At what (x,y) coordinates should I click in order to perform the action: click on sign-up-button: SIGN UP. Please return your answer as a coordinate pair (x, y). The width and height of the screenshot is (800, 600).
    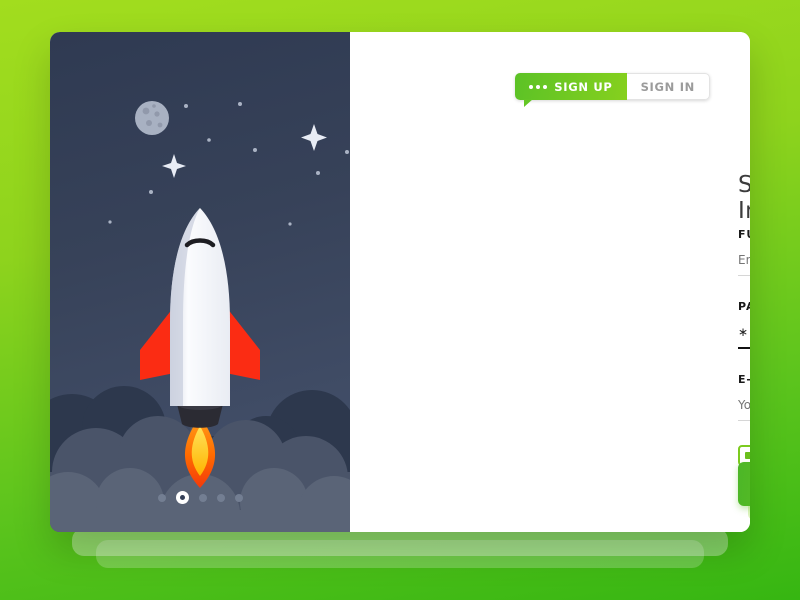
    Looking at the image, I should click on (744, 484).